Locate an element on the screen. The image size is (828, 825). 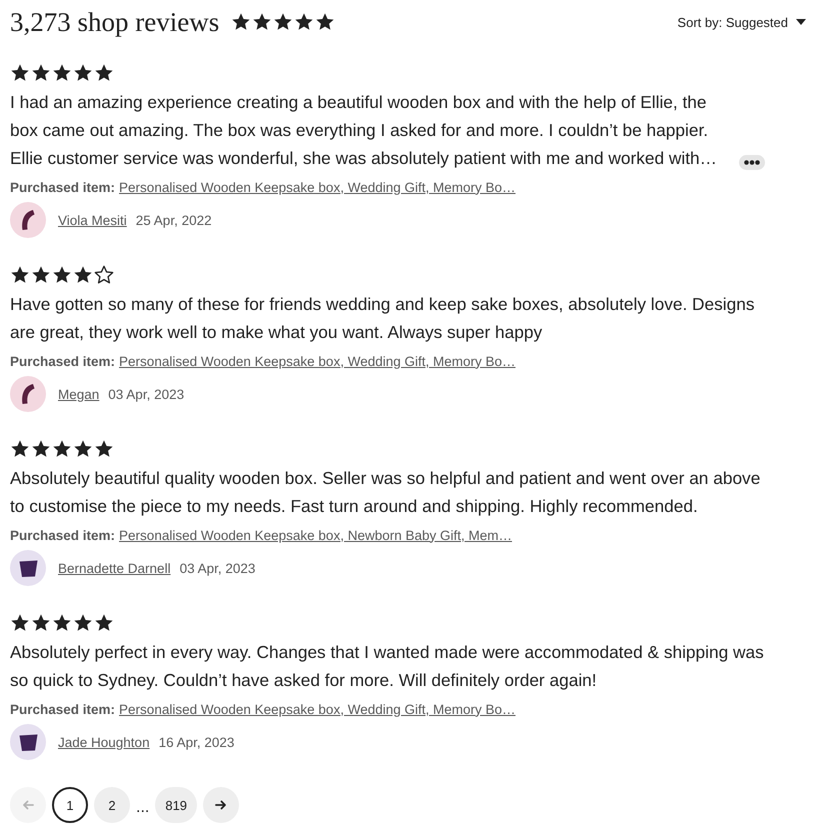
review-text: Absolutely perfect in every way. Changes that I wanted made were accommodated & shipping was so quick to Sydney. Couldn’t have asked for more. Will definitely order again! is located at coordinates (387, 666).